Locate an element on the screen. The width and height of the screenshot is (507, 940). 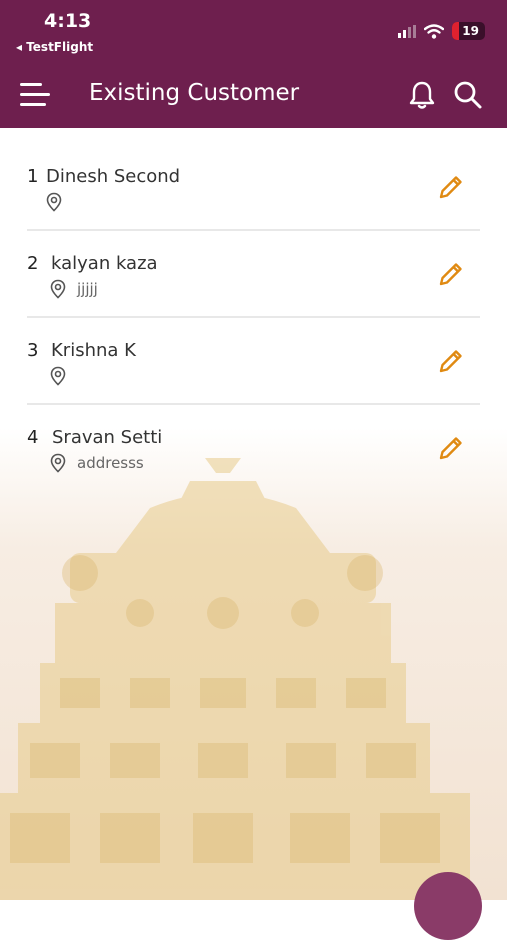
customer-name: kalyan kaza is located at coordinates (104, 263).